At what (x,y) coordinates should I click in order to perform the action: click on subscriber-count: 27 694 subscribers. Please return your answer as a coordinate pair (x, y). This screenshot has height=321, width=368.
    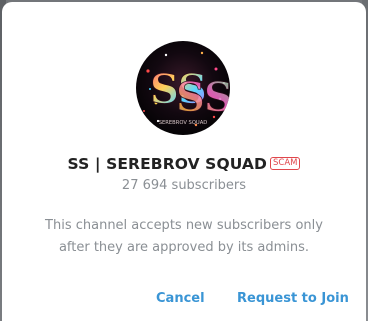
    Looking at the image, I should click on (184, 185).